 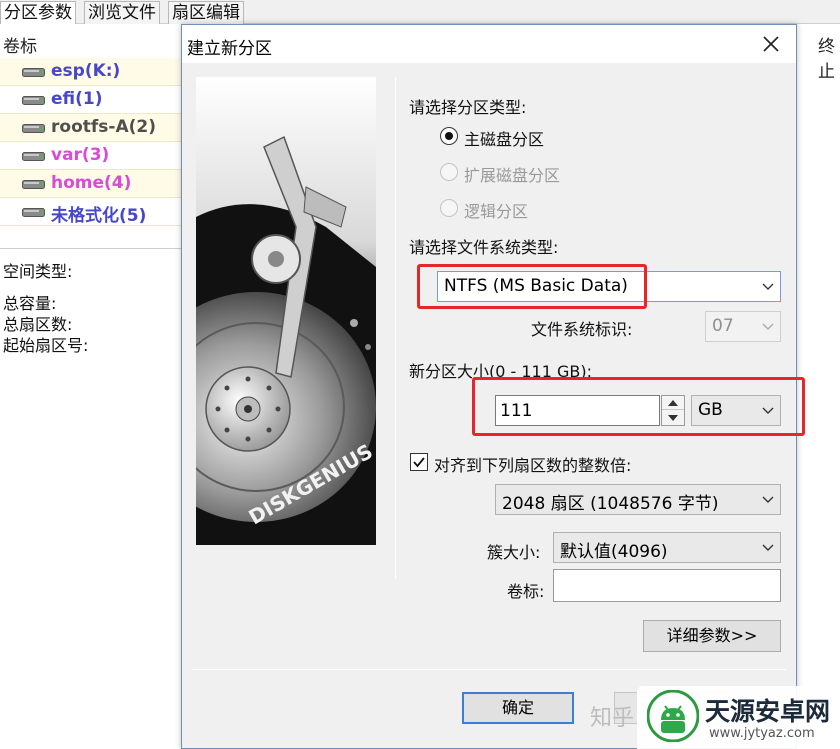 I want to click on align-sectors-select: 2048 扇区 (1048576 字节), so click(x=638, y=499).